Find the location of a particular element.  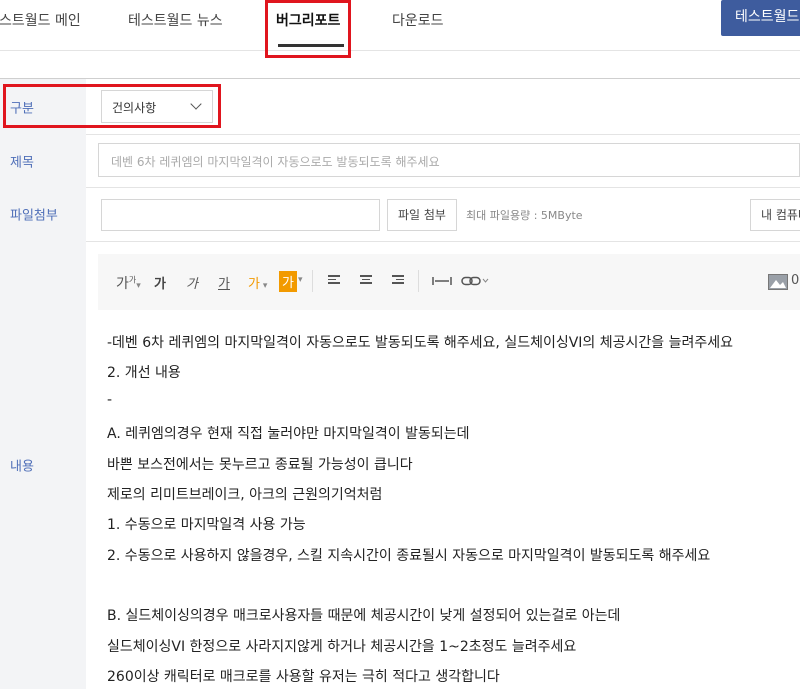

content-label: 내용 is located at coordinates (22, 467).